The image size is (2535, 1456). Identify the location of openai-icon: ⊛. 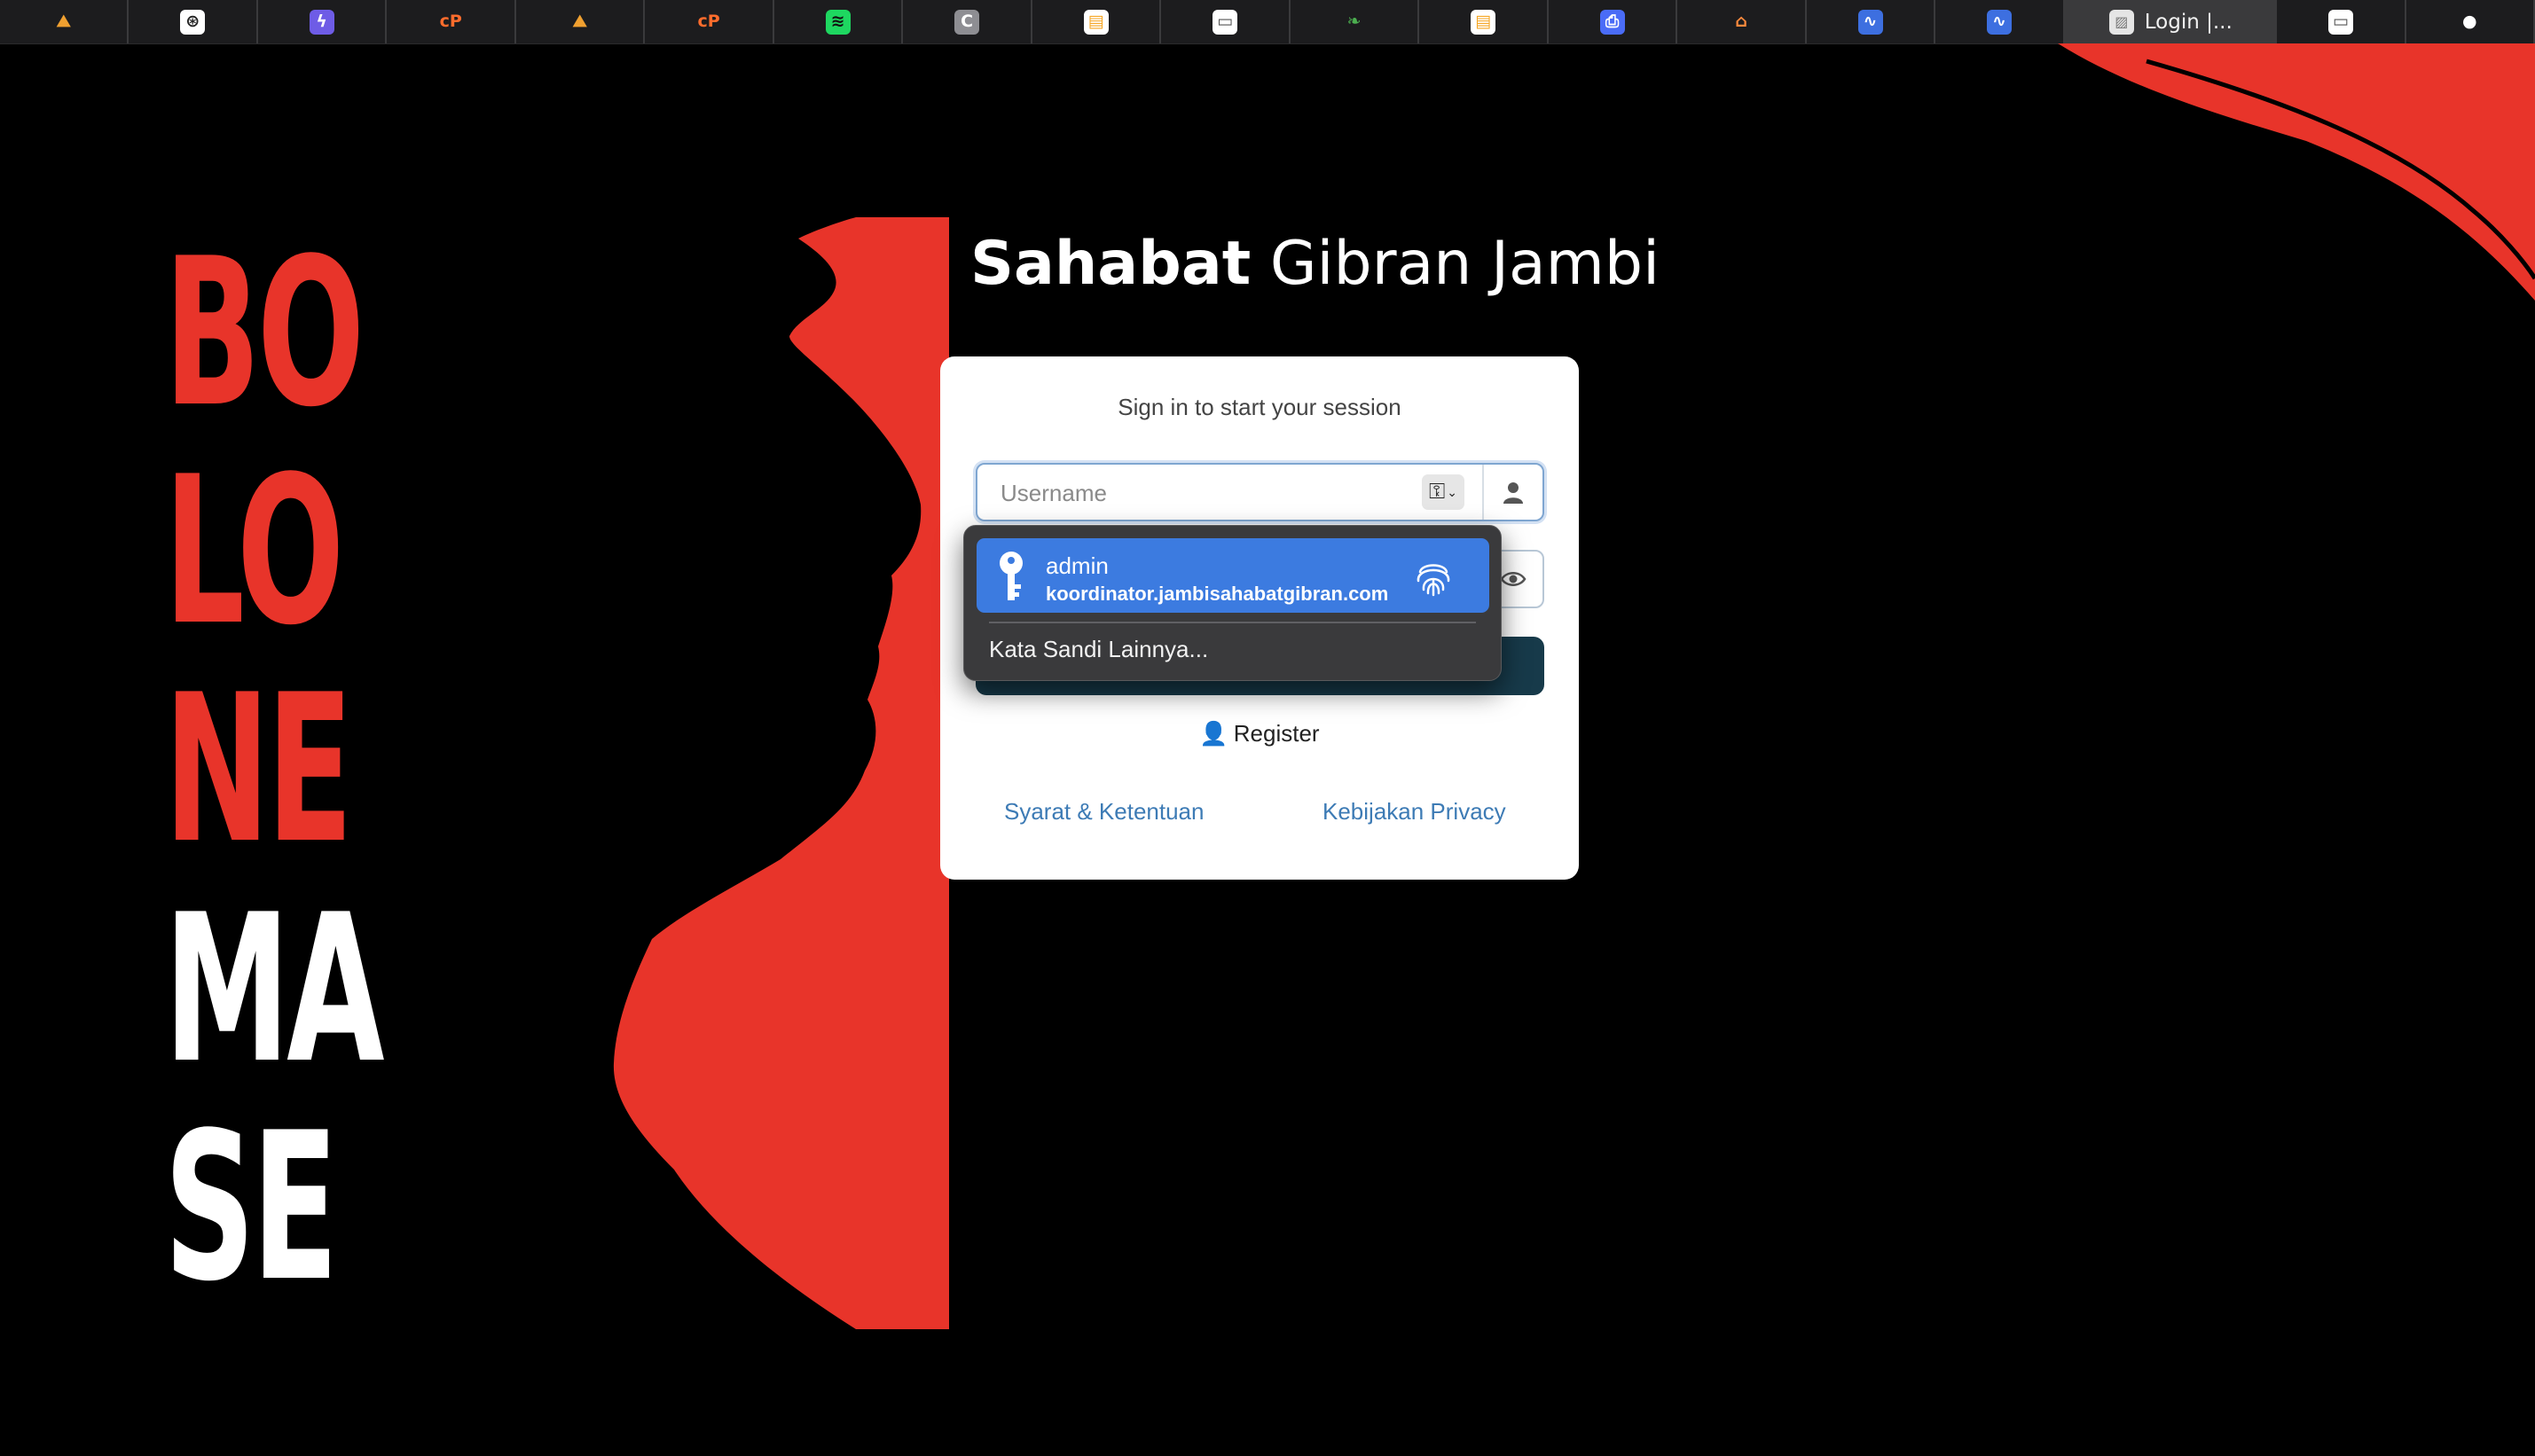
(193, 22).